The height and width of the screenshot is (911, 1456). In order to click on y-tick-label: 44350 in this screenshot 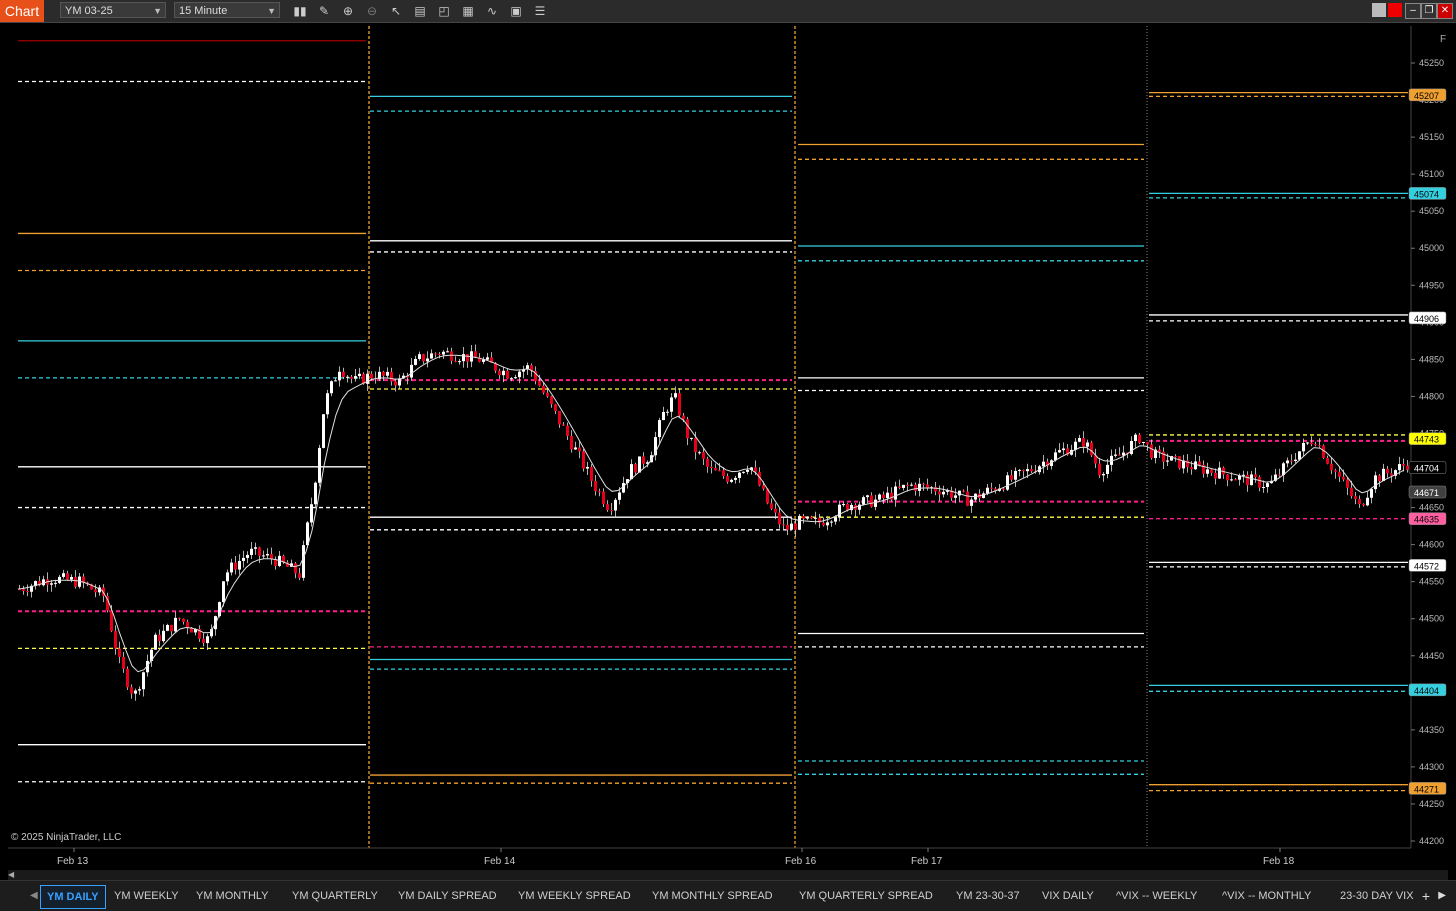, I will do `click(1431, 730)`.